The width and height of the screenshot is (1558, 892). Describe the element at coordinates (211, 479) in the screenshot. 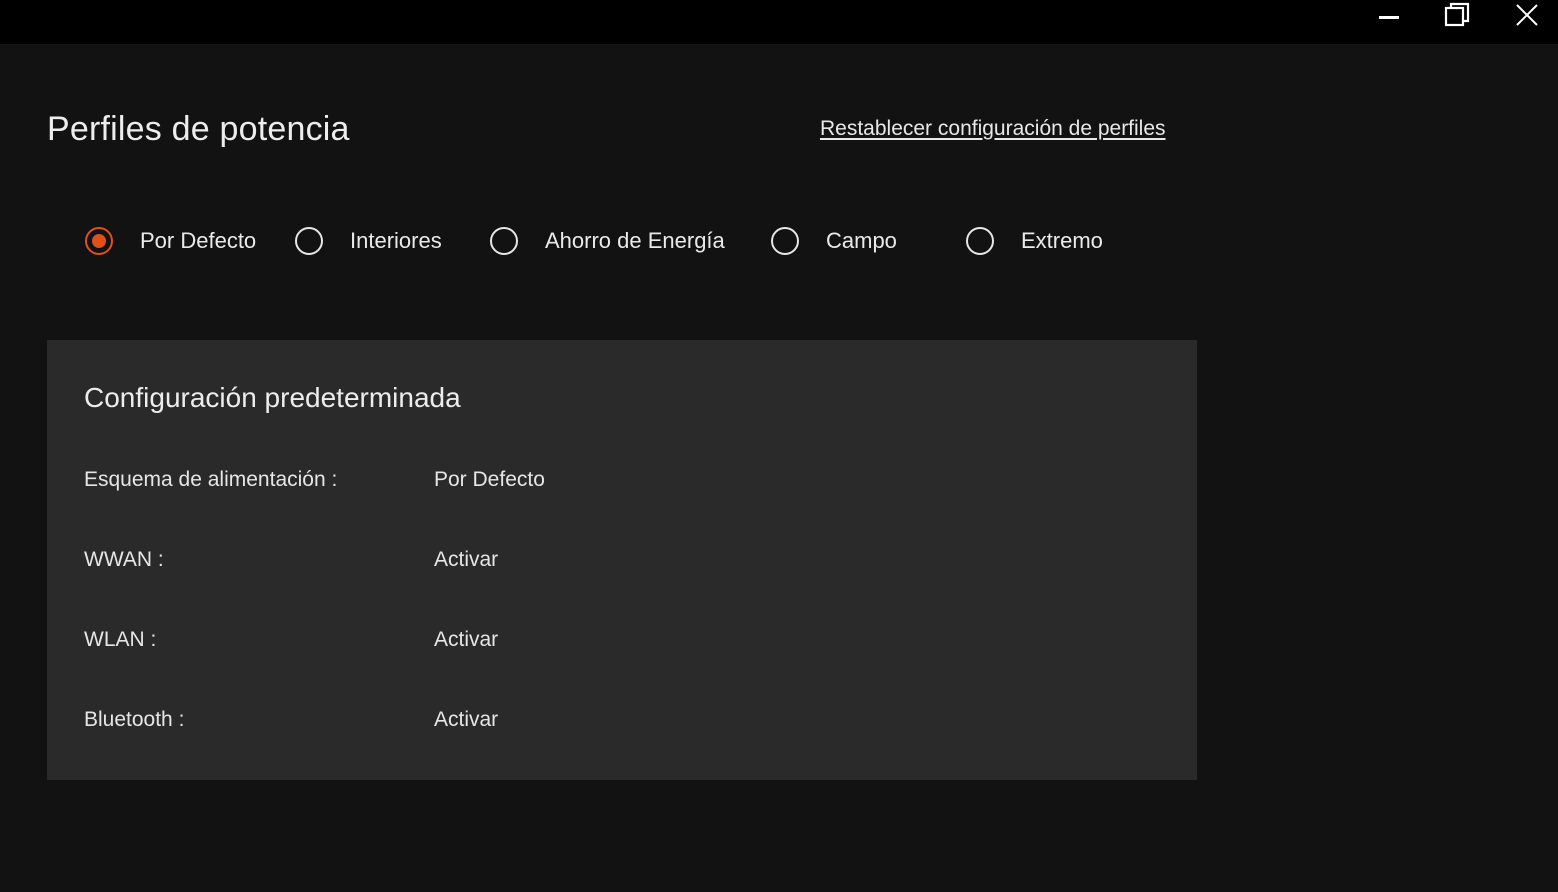

I see `setting-label: Esquema de alimentación :` at that location.